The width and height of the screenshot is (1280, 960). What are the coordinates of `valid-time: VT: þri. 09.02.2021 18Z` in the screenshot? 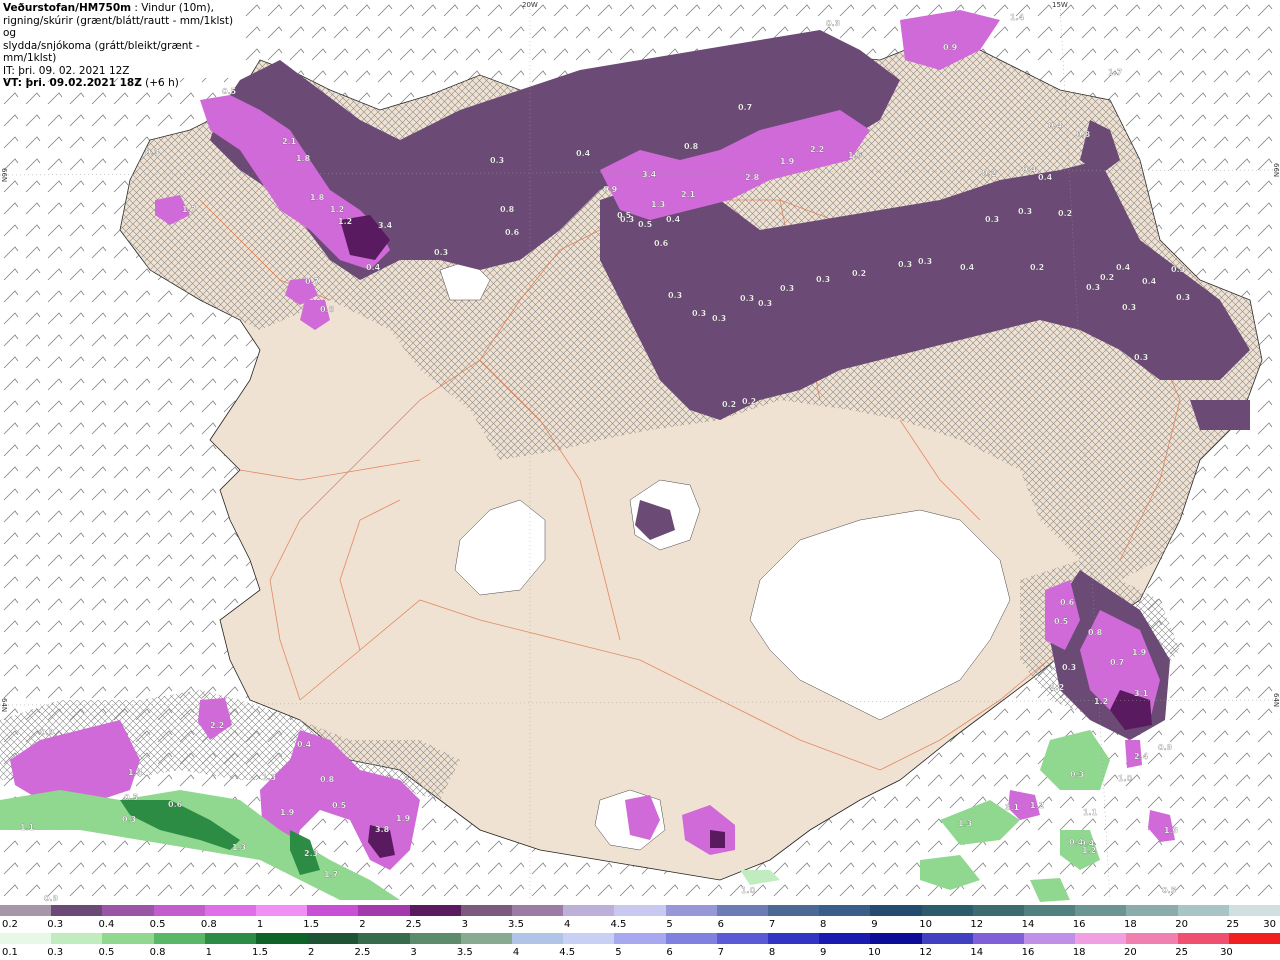 It's located at (72, 83).